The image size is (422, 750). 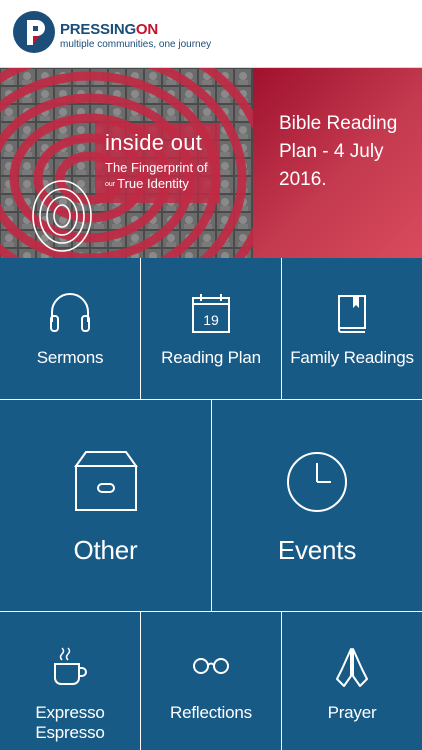 I want to click on tile-reading-plan: 19 Reading Plan, so click(x=211, y=329).